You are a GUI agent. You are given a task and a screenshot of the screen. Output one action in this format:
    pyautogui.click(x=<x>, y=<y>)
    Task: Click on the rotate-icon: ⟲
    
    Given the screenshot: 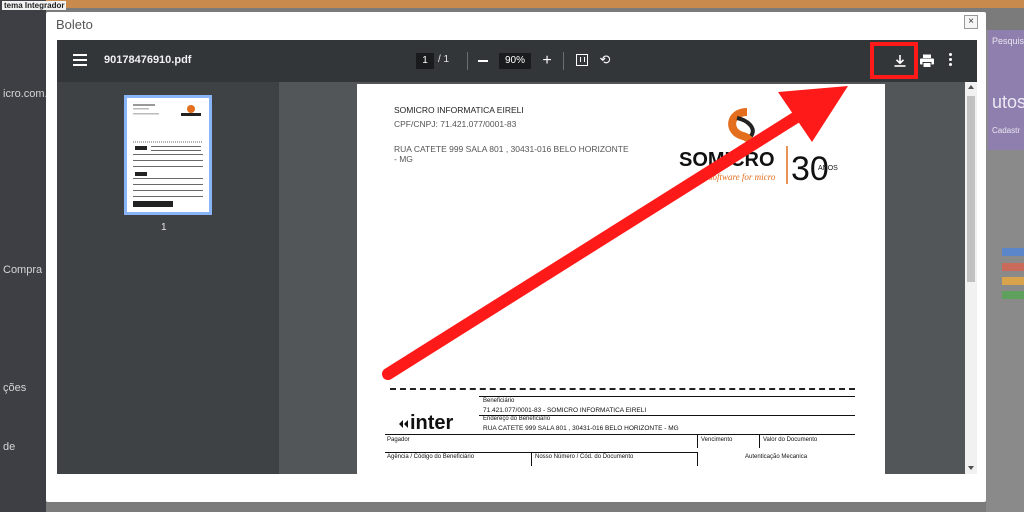 What is the action you would take?
    pyautogui.click(x=605, y=60)
    